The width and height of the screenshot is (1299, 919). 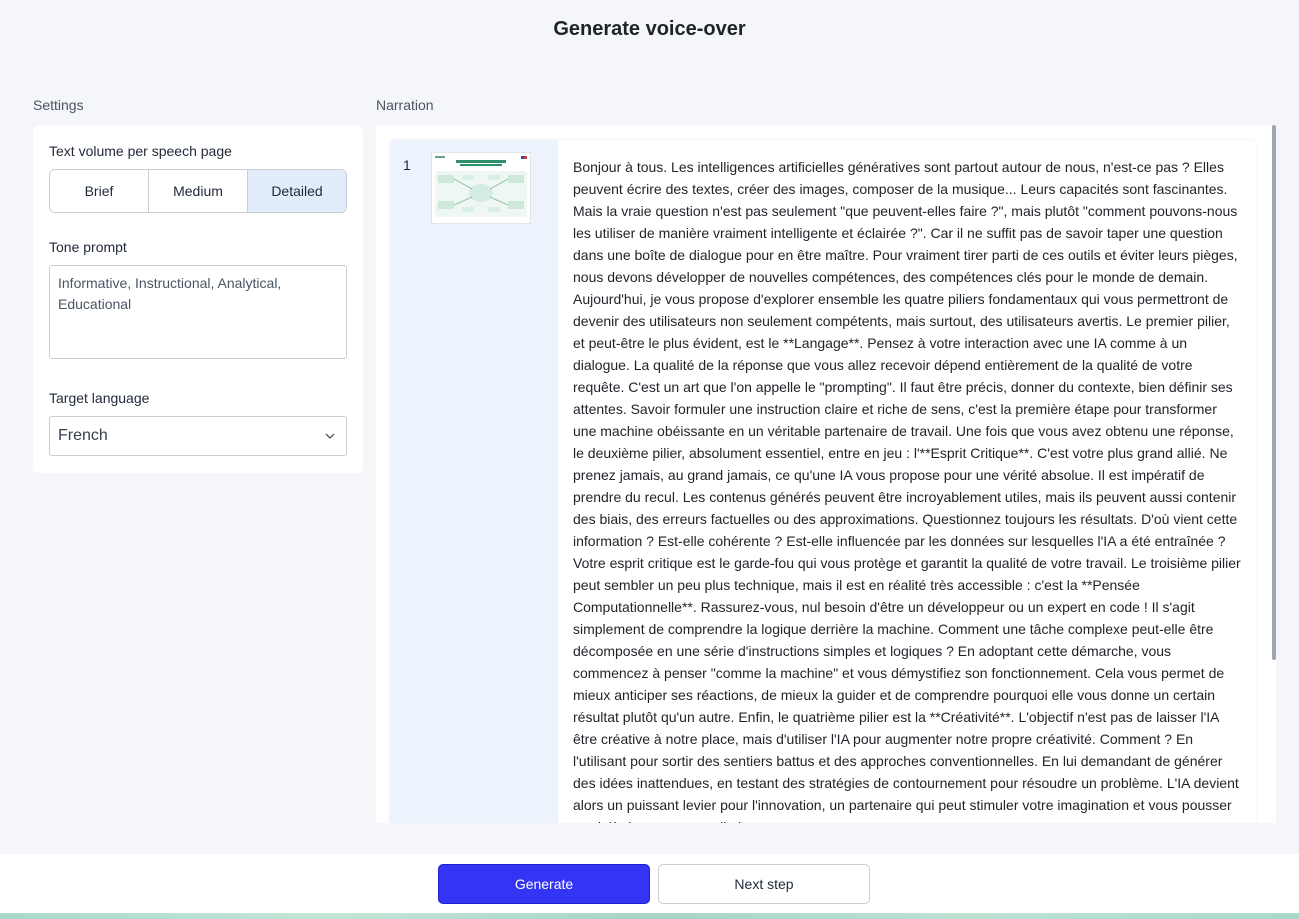 What do you see at coordinates (1274, 392) in the screenshot?
I see `scrollbar-thumb` at bounding box center [1274, 392].